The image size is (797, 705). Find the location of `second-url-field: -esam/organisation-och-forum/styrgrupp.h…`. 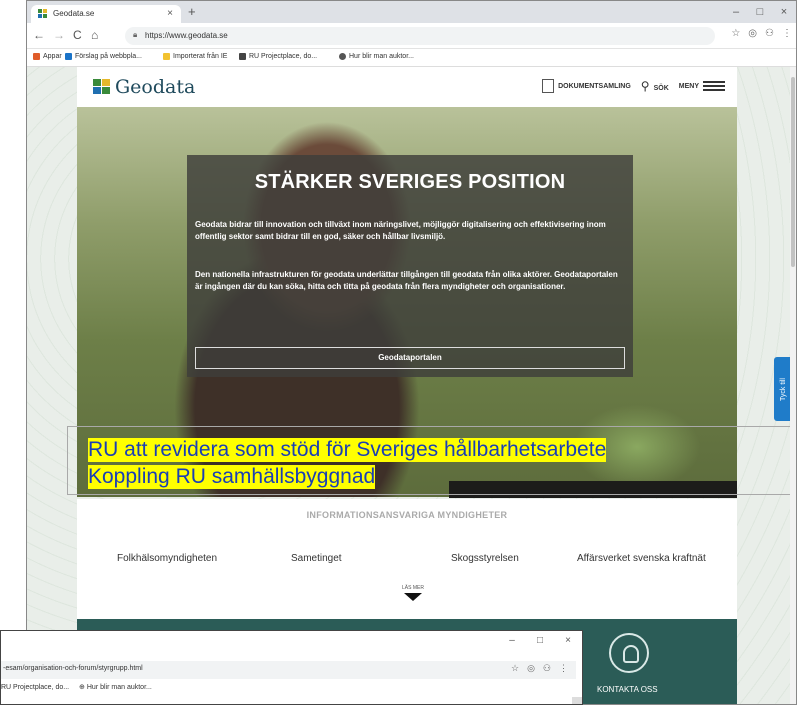

second-url-field: -esam/organisation-och-forum/styrgrupp.h… is located at coordinates (288, 670).